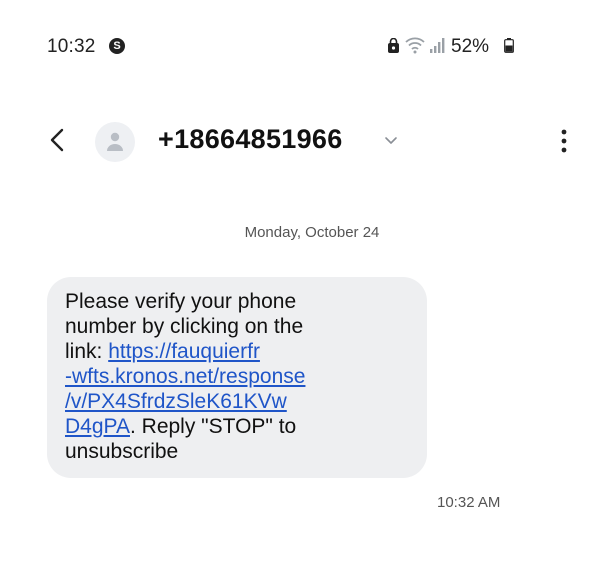 The height and width of the screenshot is (585, 598). What do you see at coordinates (181, 301) in the screenshot?
I see `message-line: Please verify your phone` at bounding box center [181, 301].